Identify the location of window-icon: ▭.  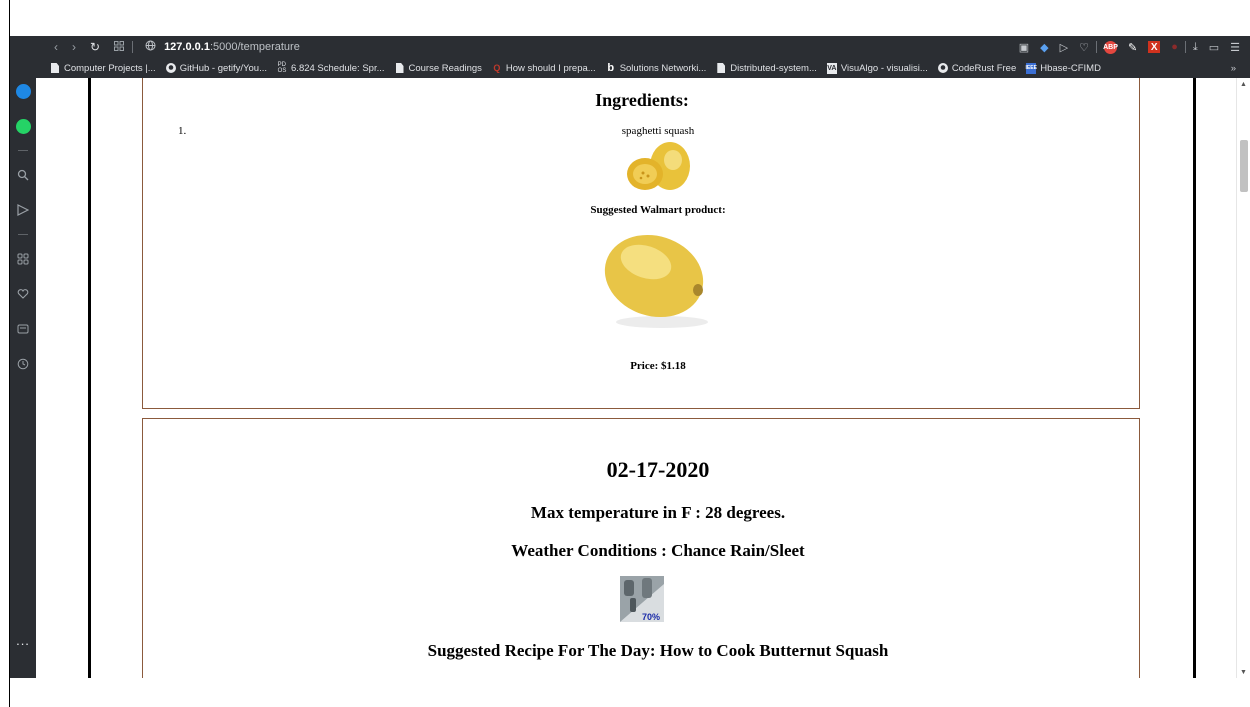
(1214, 47).